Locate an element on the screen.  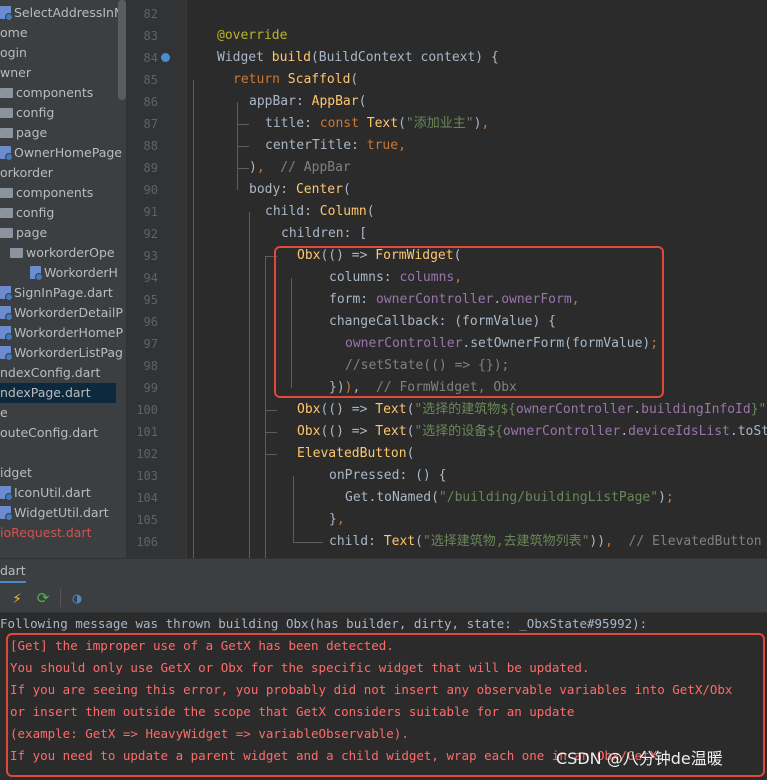
code-line: child: Column( is located at coordinates (320, 212).